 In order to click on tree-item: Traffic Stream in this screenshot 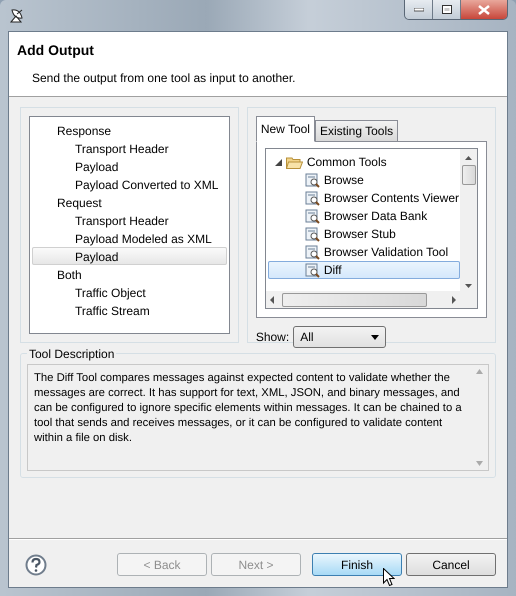, I will do `click(129, 310)`.